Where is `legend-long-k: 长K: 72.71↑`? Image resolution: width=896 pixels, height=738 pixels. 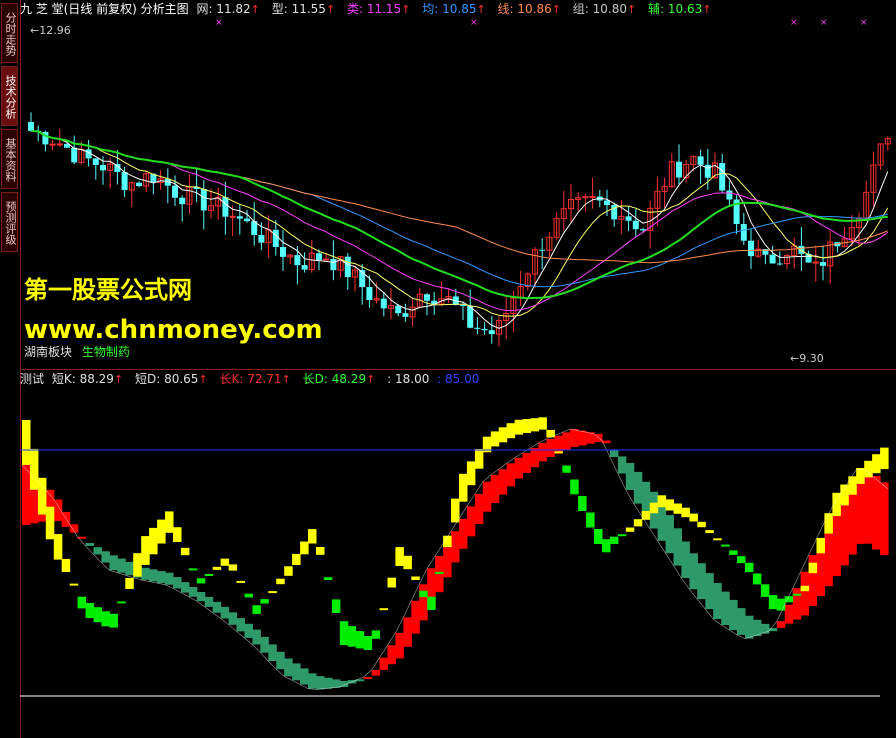
legend-long-k: 长K: 72.71↑ is located at coordinates (255, 379).